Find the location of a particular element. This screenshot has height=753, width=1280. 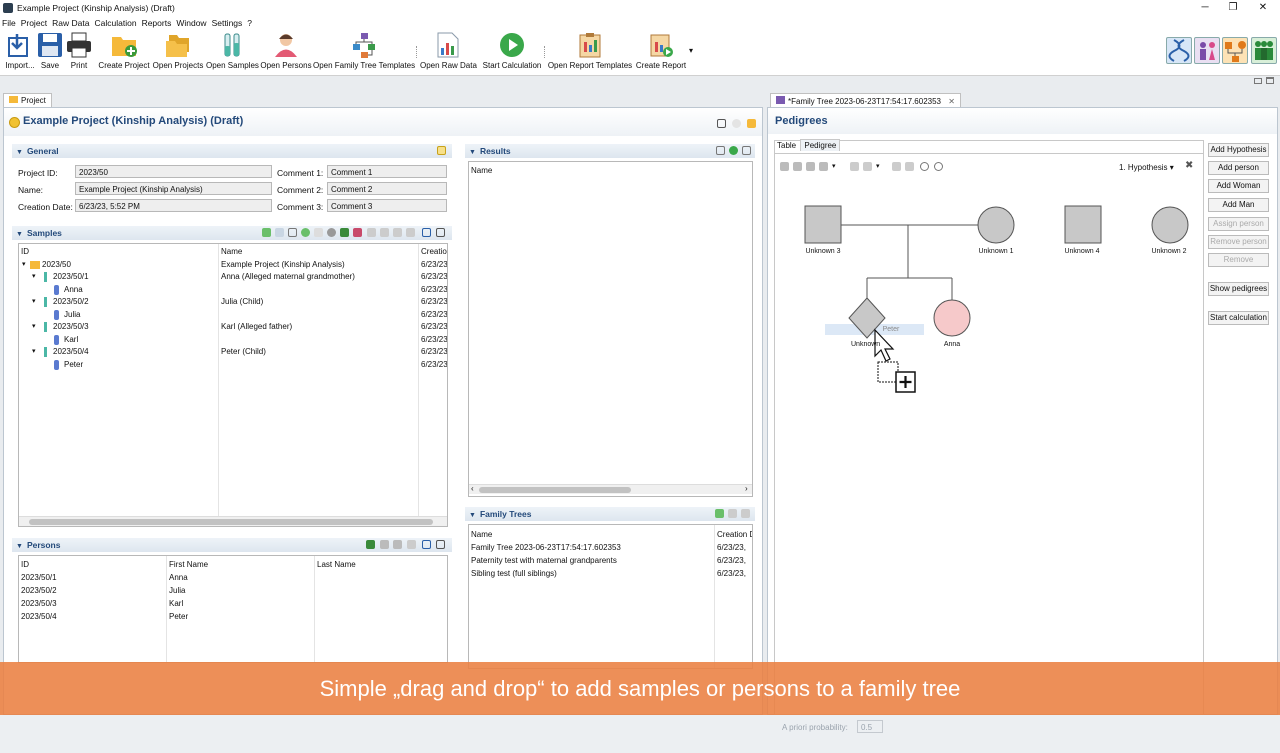

results-horizontal-scrollbar: ‹ › is located at coordinates (610, 489).